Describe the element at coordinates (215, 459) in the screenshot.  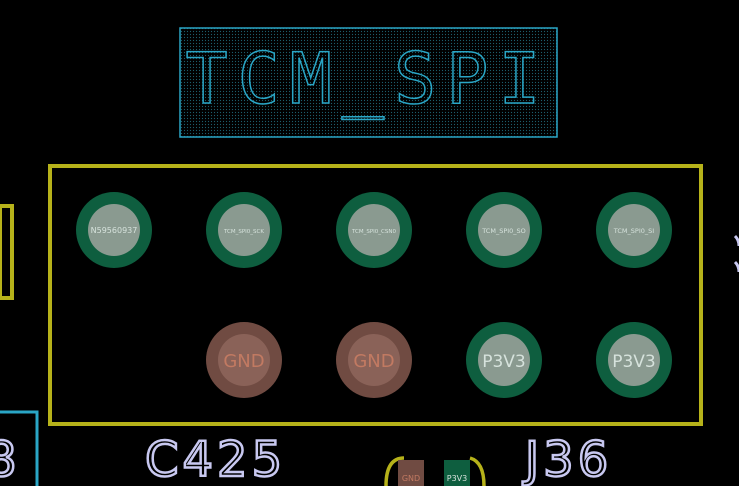
I see `designator-c425: C425` at that location.